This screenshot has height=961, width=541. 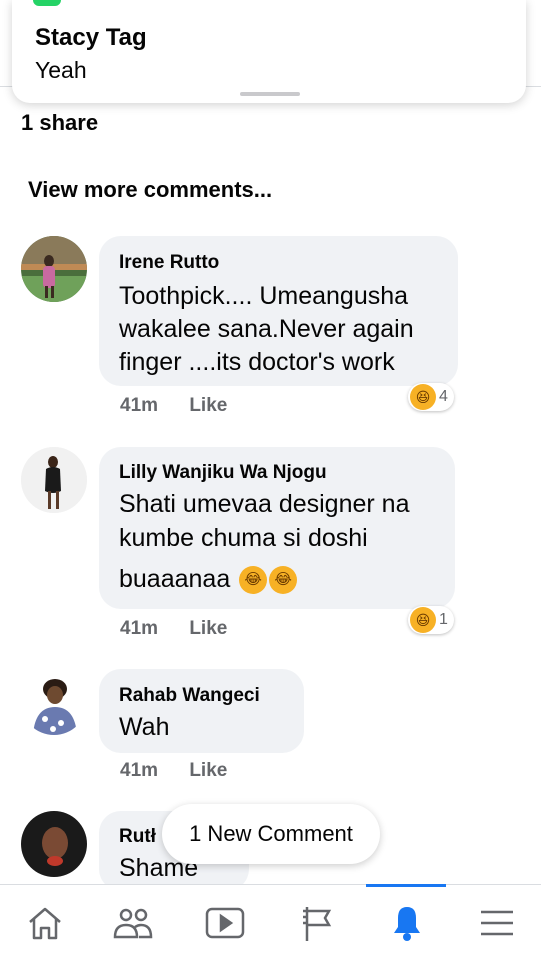 I want to click on comment-text-line: Wah, so click(x=144, y=727).